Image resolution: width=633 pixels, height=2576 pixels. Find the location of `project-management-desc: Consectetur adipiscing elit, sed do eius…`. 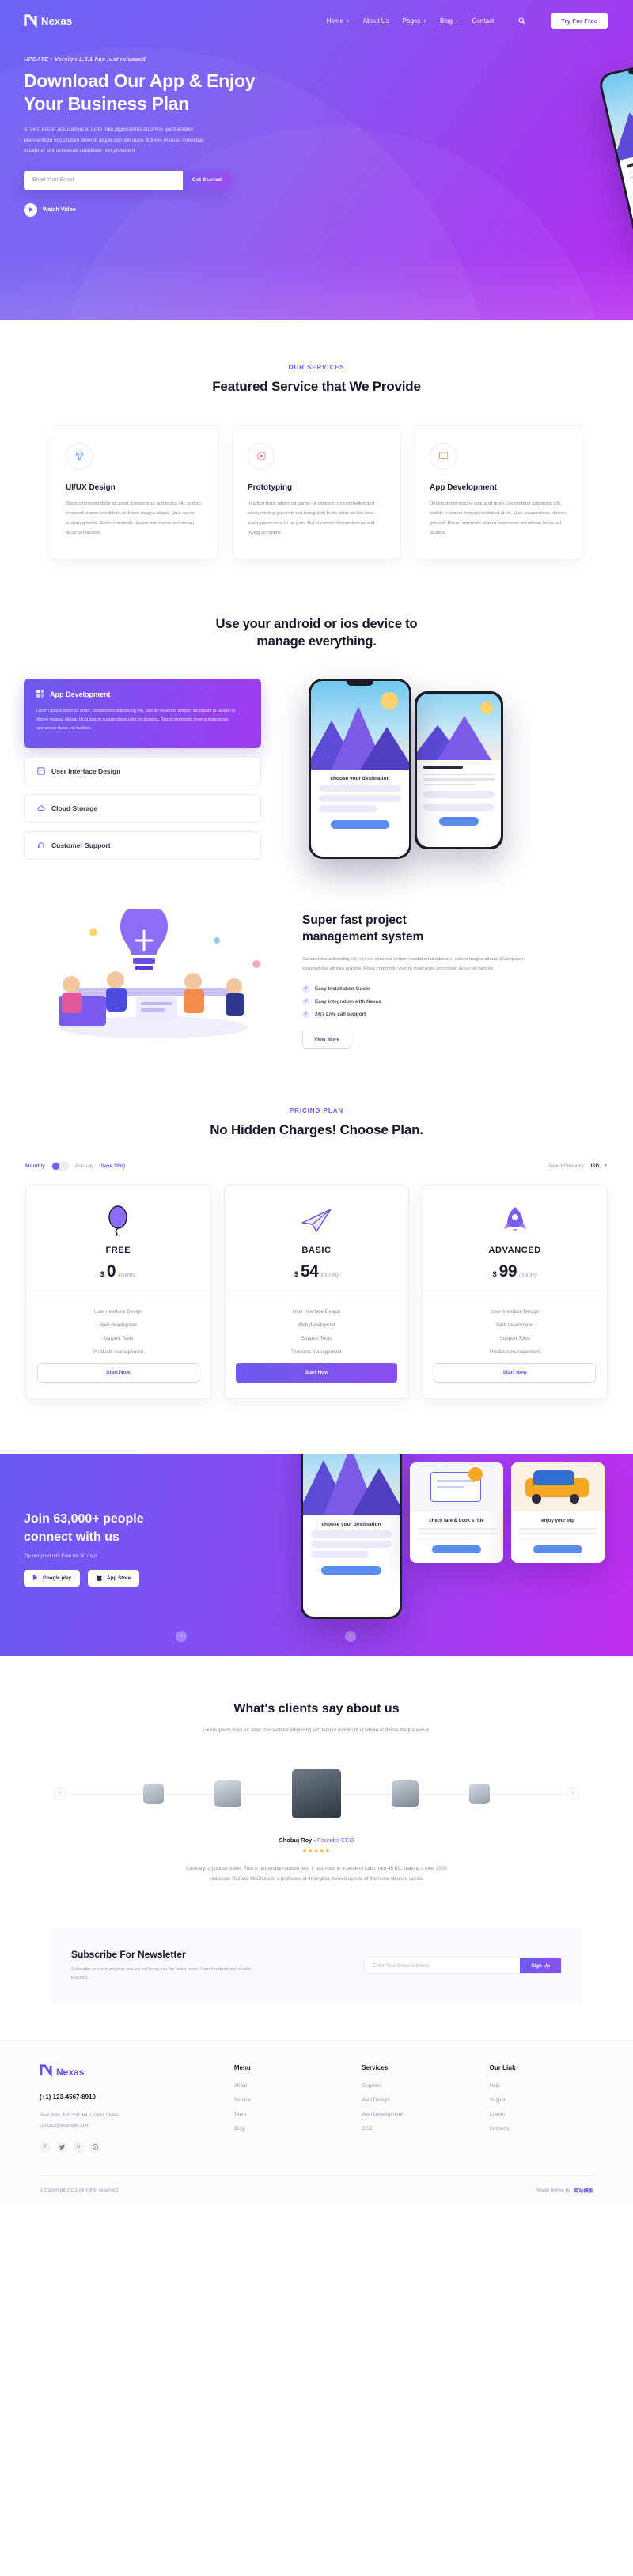

project-management-desc: Consectetur adipiscing elit, sed do eius… is located at coordinates (412, 964).